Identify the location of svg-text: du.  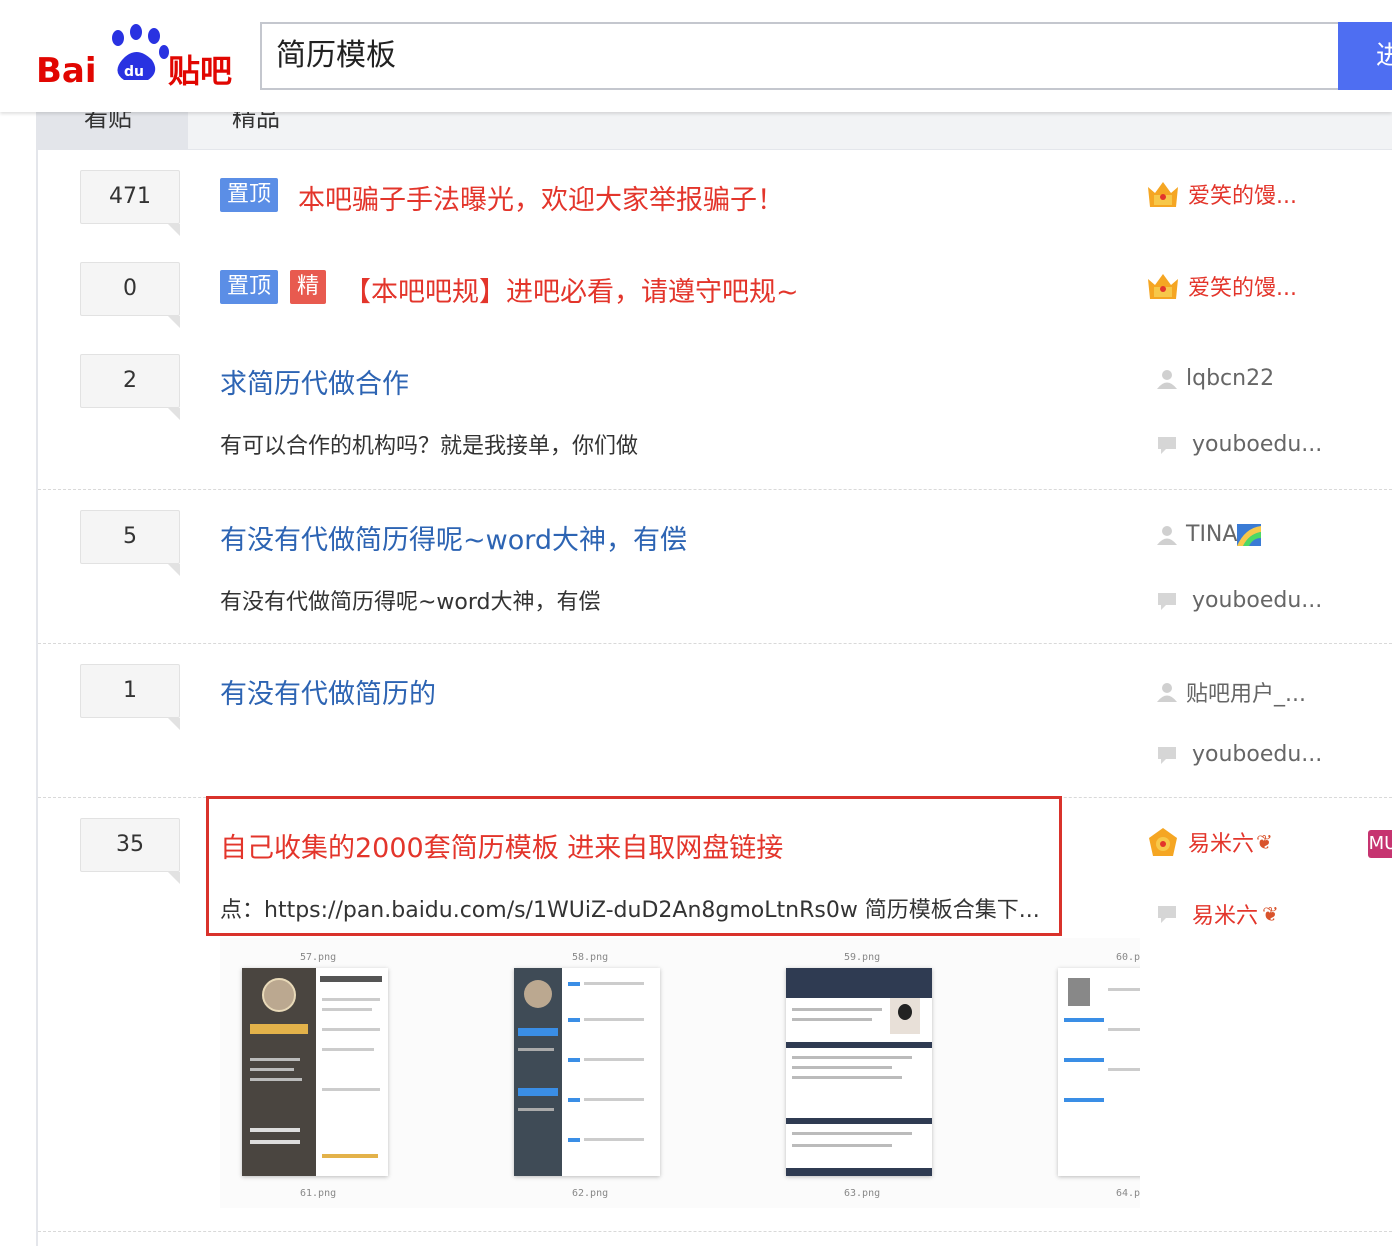
(134, 72).